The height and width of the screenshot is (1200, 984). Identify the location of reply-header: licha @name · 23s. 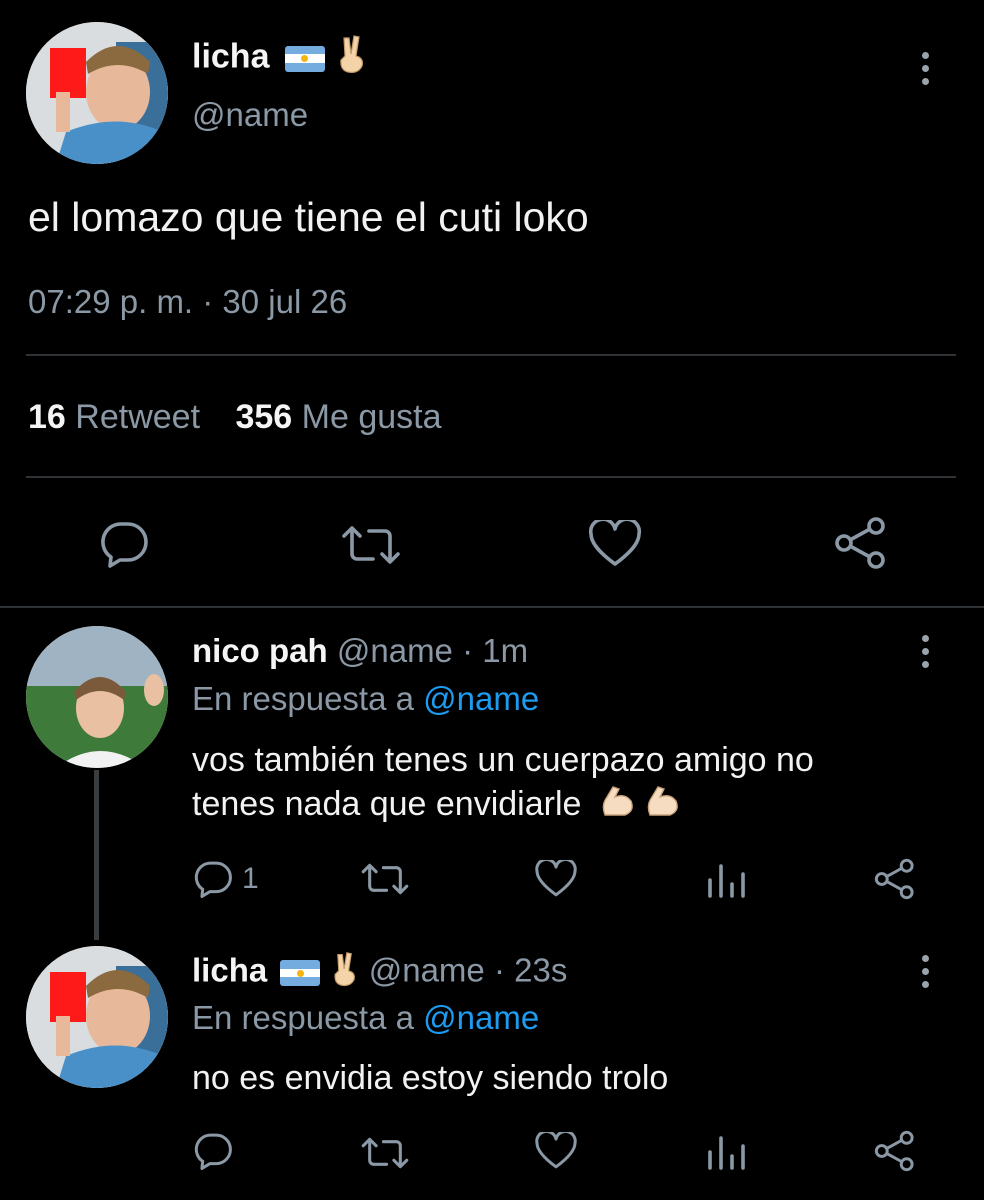
(379, 973).